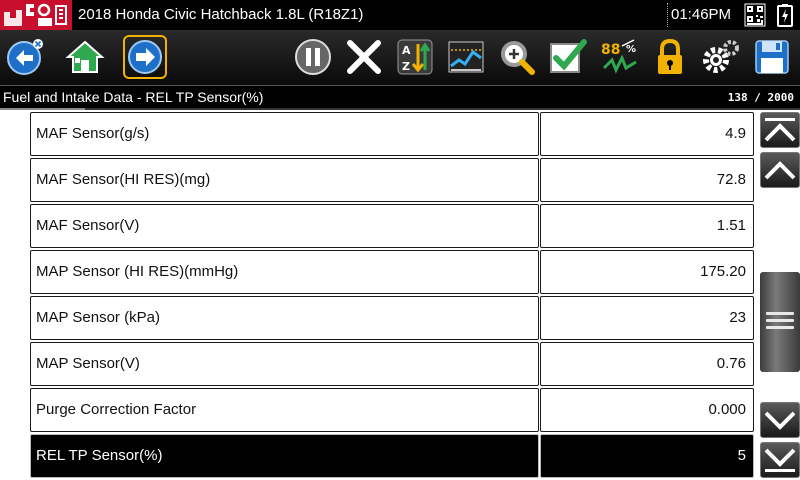 The image size is (800, 480). What do you see at coordinates (284, 134) in the screenshot?
I see `pid-name: MAF Sensor(g/s)` at bounding box center [284, 134].